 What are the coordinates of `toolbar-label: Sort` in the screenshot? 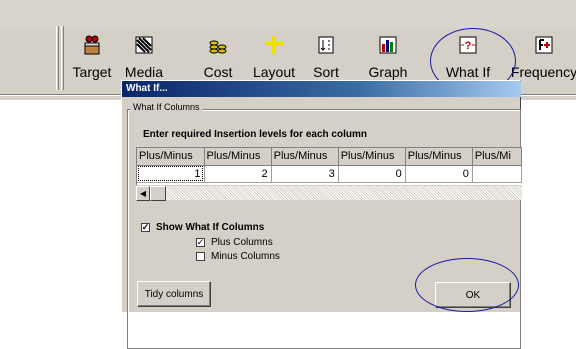 It's located at (326, 72).